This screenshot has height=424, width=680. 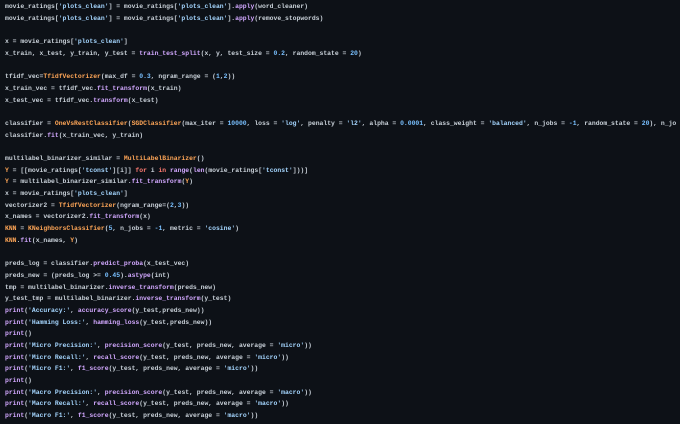 I want to click on string-literal: 'Hamming Loss:', so click(x=57, y=322).